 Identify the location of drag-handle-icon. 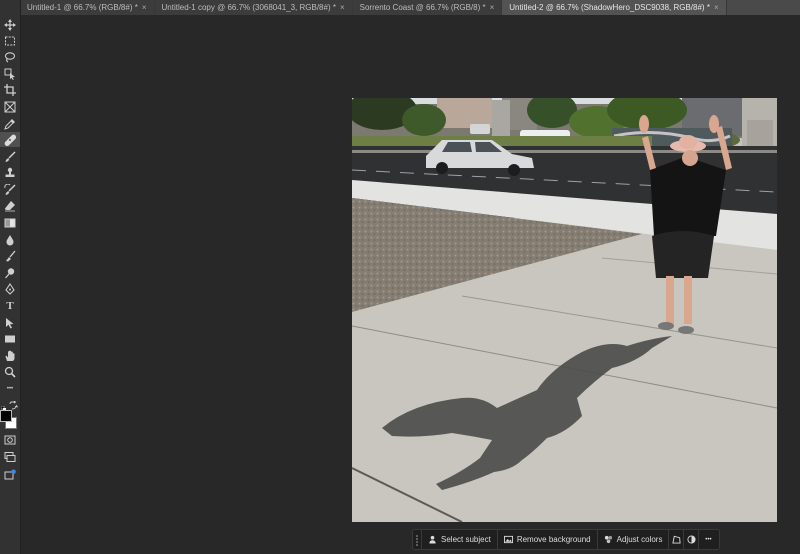
(417, 539).